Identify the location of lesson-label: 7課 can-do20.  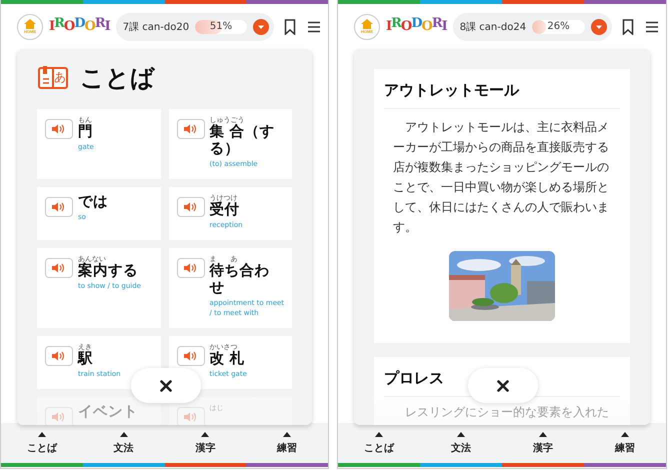
(156, 27).